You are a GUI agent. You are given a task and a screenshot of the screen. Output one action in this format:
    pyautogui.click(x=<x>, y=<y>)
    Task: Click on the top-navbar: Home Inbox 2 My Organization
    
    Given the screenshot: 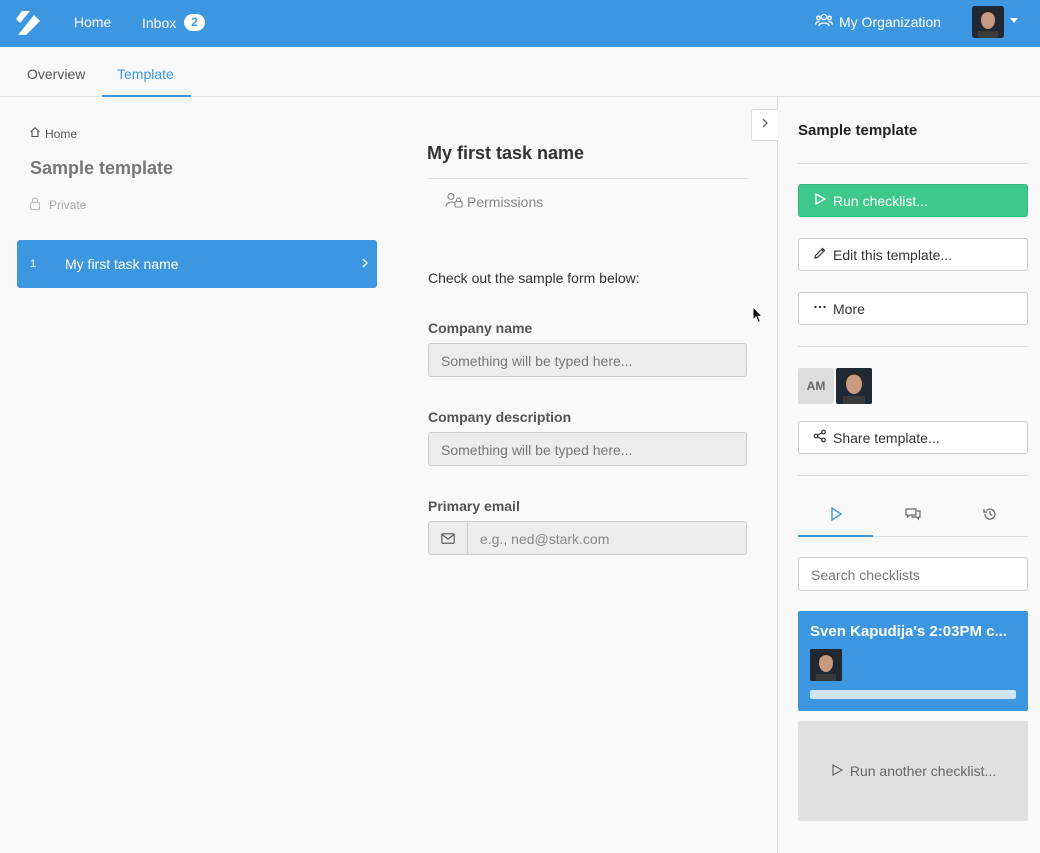 What is the action you would take?
    pyautogui.click(x=520, y=23)
    